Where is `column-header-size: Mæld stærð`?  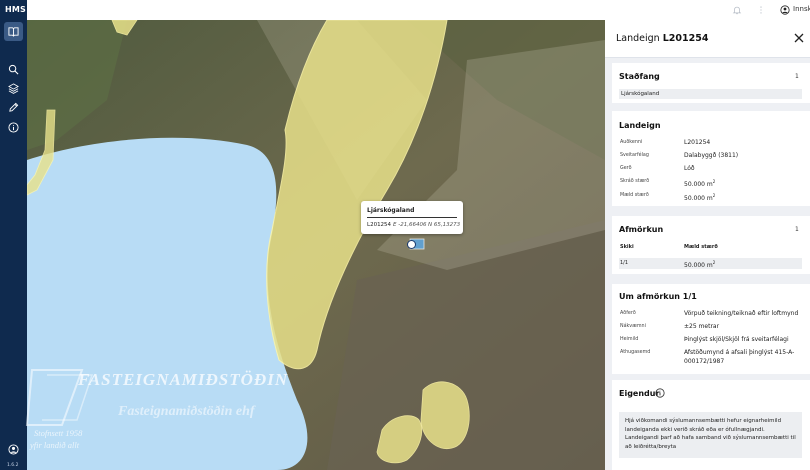
column-header-size: Mæld stærð is located at coordinates (701, 247).